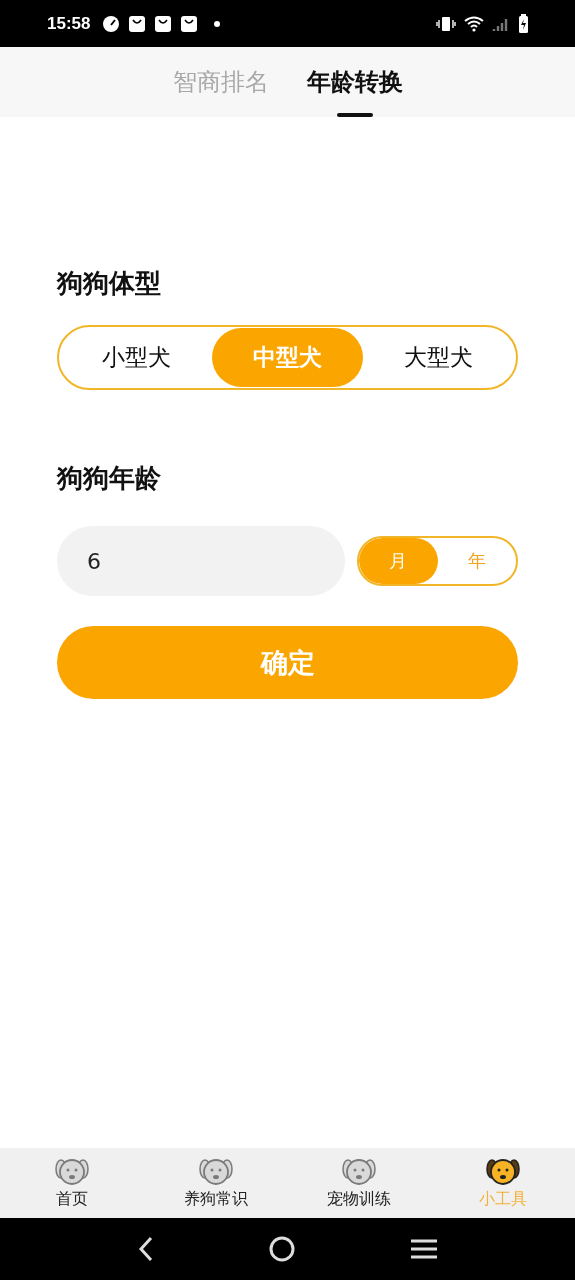  I want to click on section-title: 狗狗年龄, so click(109, 478).